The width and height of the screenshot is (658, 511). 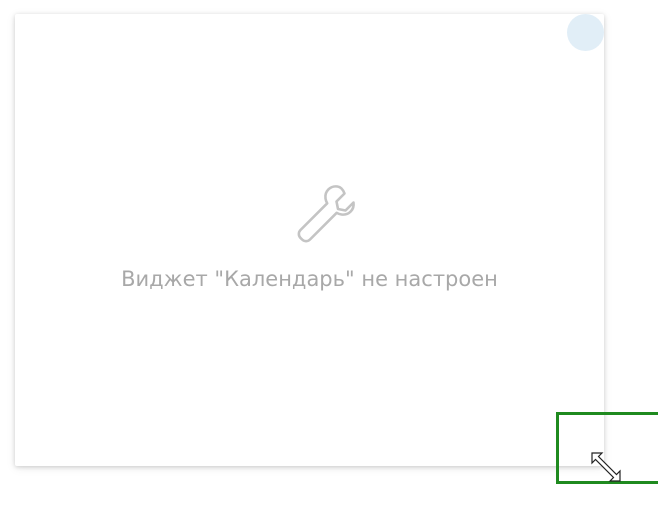 What do you see at coordinates (585, 32) in the screenshot?
I see `status-indicator-dot` at bounding box center [585, 32].